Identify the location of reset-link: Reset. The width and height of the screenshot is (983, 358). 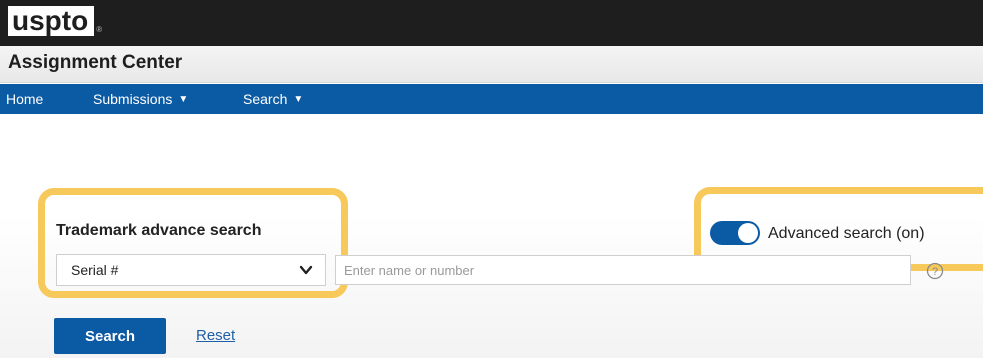
(215, 335).